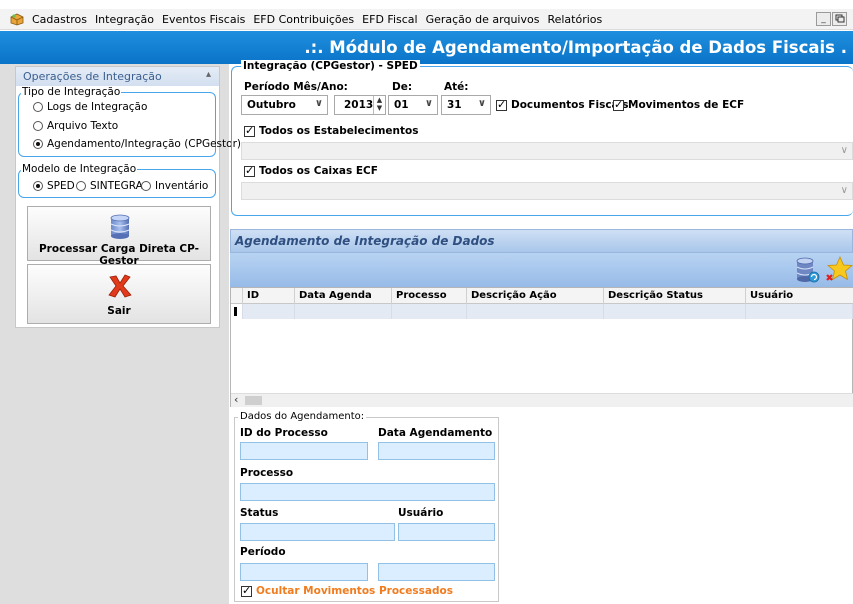 The image size is (853, 604). What do you see at coordinates (237, 296) in the screenshot?
I see `grid-row-indicator-header` at bounding box center [237, 296].